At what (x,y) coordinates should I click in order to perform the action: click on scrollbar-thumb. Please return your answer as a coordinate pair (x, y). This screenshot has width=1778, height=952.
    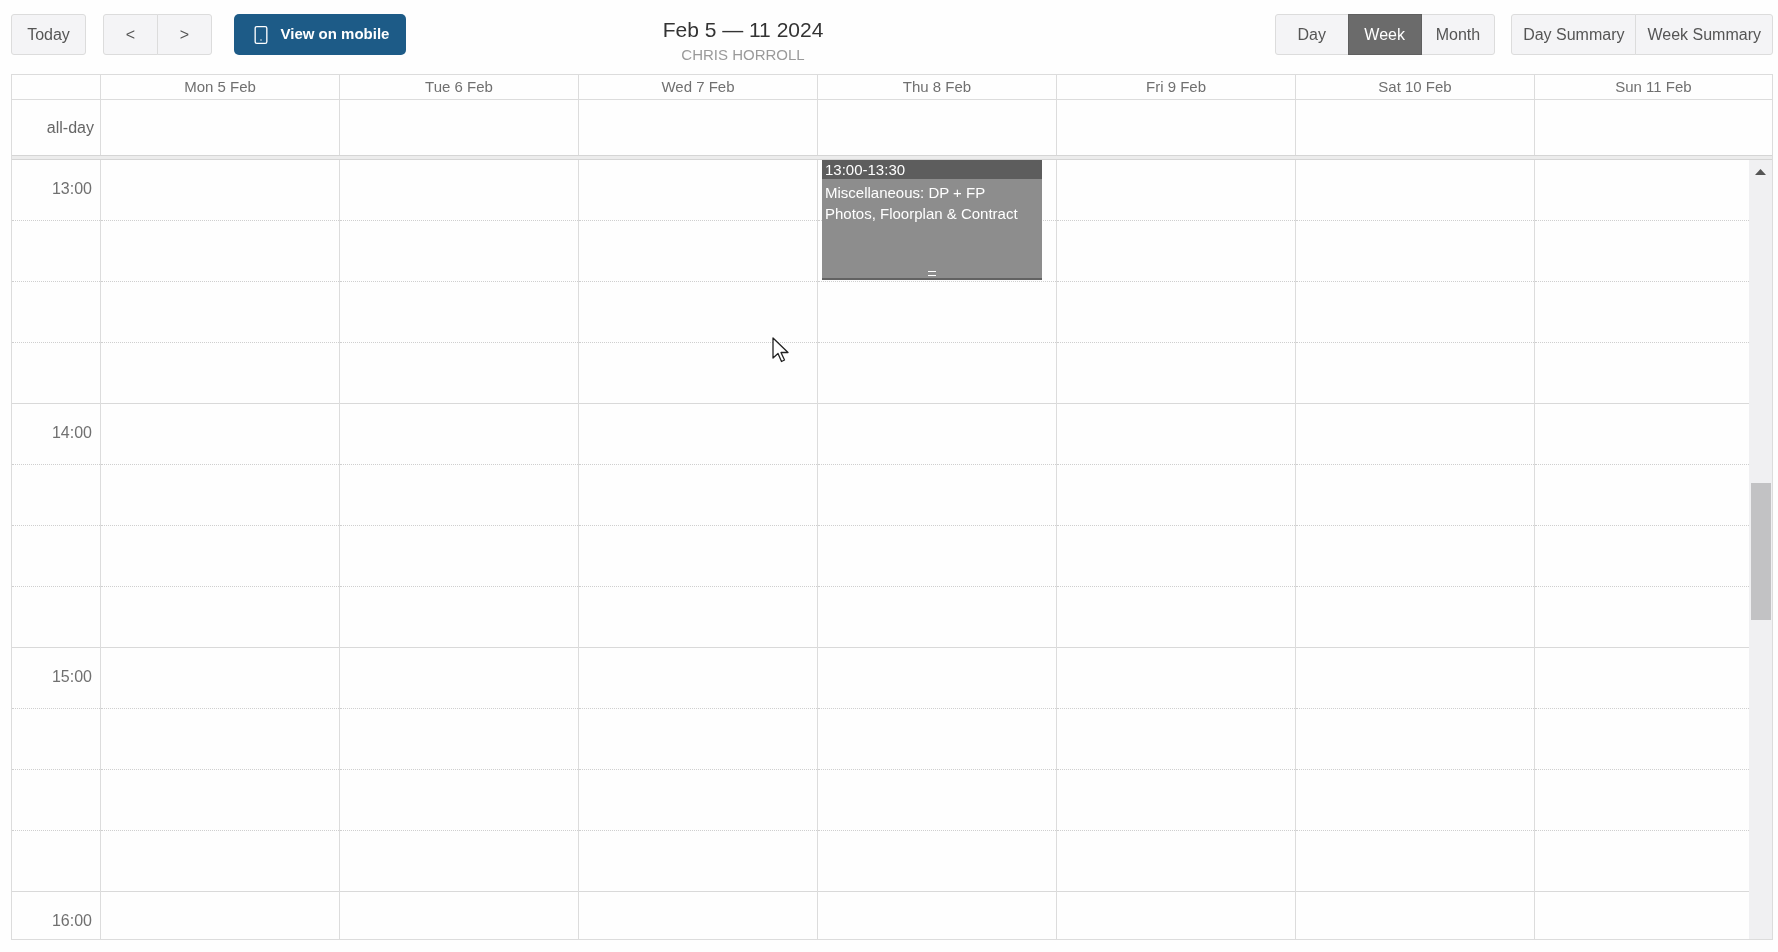
    Looking at the image, I should click on (1760, 551).